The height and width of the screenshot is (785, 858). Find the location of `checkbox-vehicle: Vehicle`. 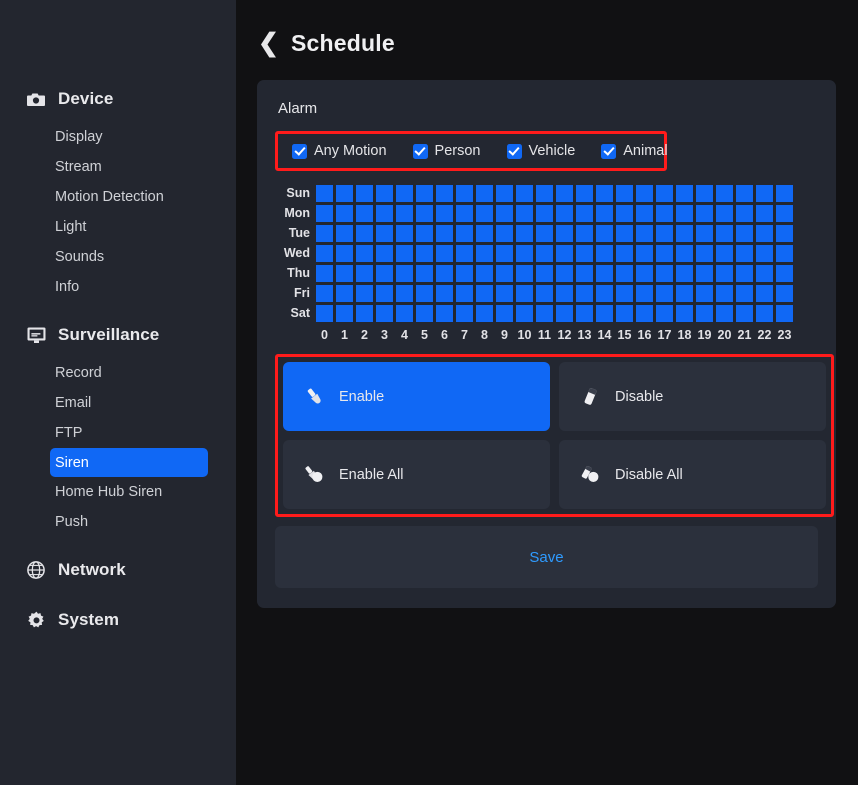

checkbox-vehicle: Vehicle is located at coordinates (540, 151).